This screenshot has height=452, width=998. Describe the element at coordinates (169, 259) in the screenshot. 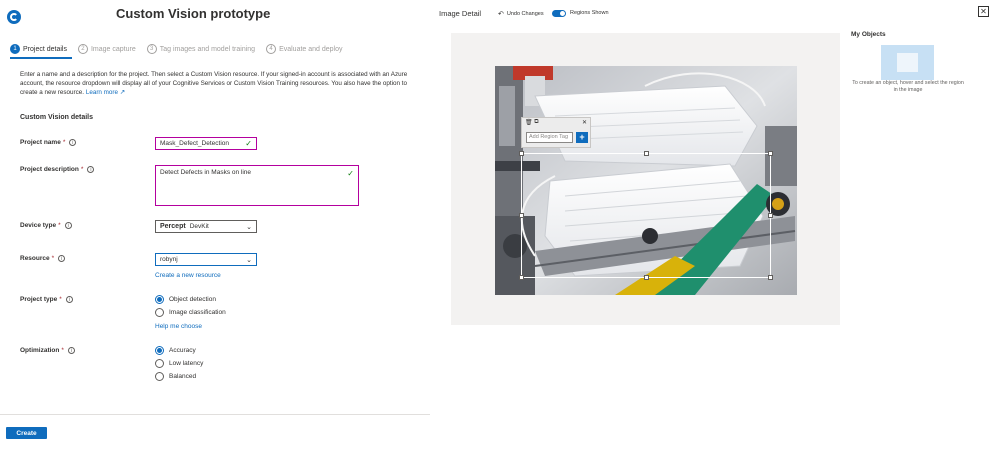

I see `resource-value: robynj` at that location.